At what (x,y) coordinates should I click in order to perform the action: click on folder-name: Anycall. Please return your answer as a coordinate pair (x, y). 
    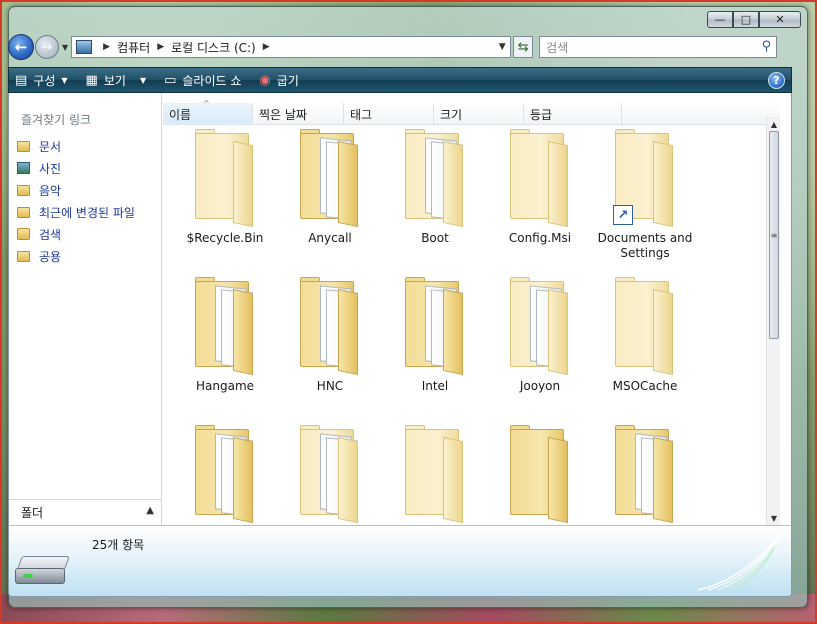
    Looking at the image, I should click on (330, 238).